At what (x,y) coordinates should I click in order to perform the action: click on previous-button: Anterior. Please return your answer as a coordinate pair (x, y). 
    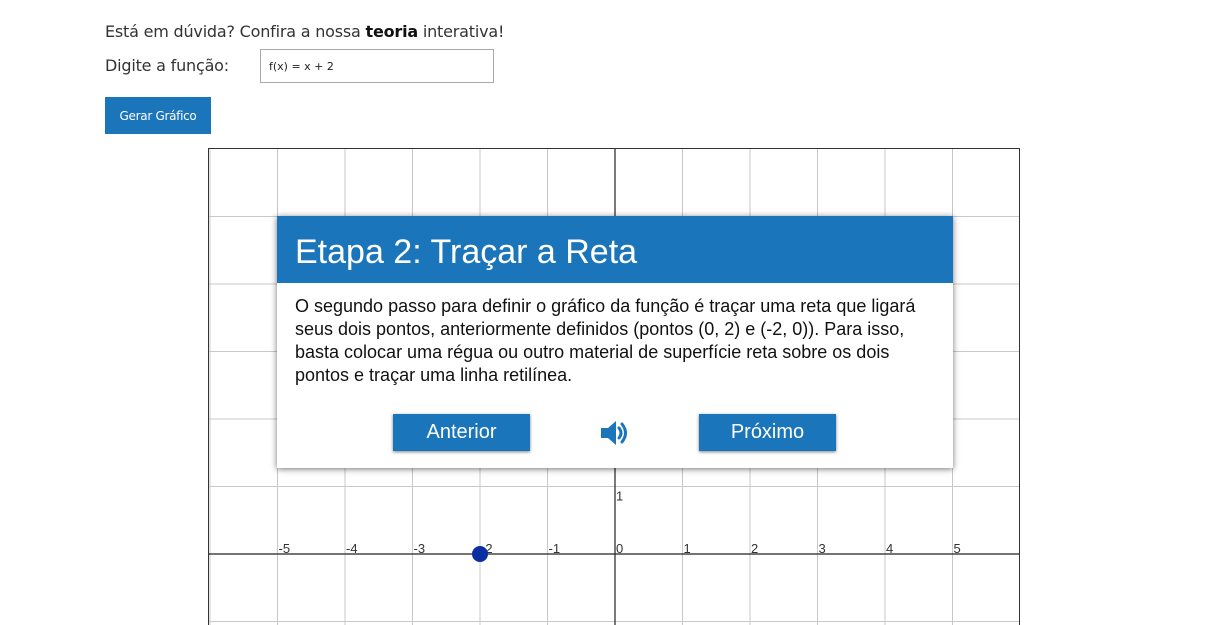
    Looking at the image, I should click on (461, 432).